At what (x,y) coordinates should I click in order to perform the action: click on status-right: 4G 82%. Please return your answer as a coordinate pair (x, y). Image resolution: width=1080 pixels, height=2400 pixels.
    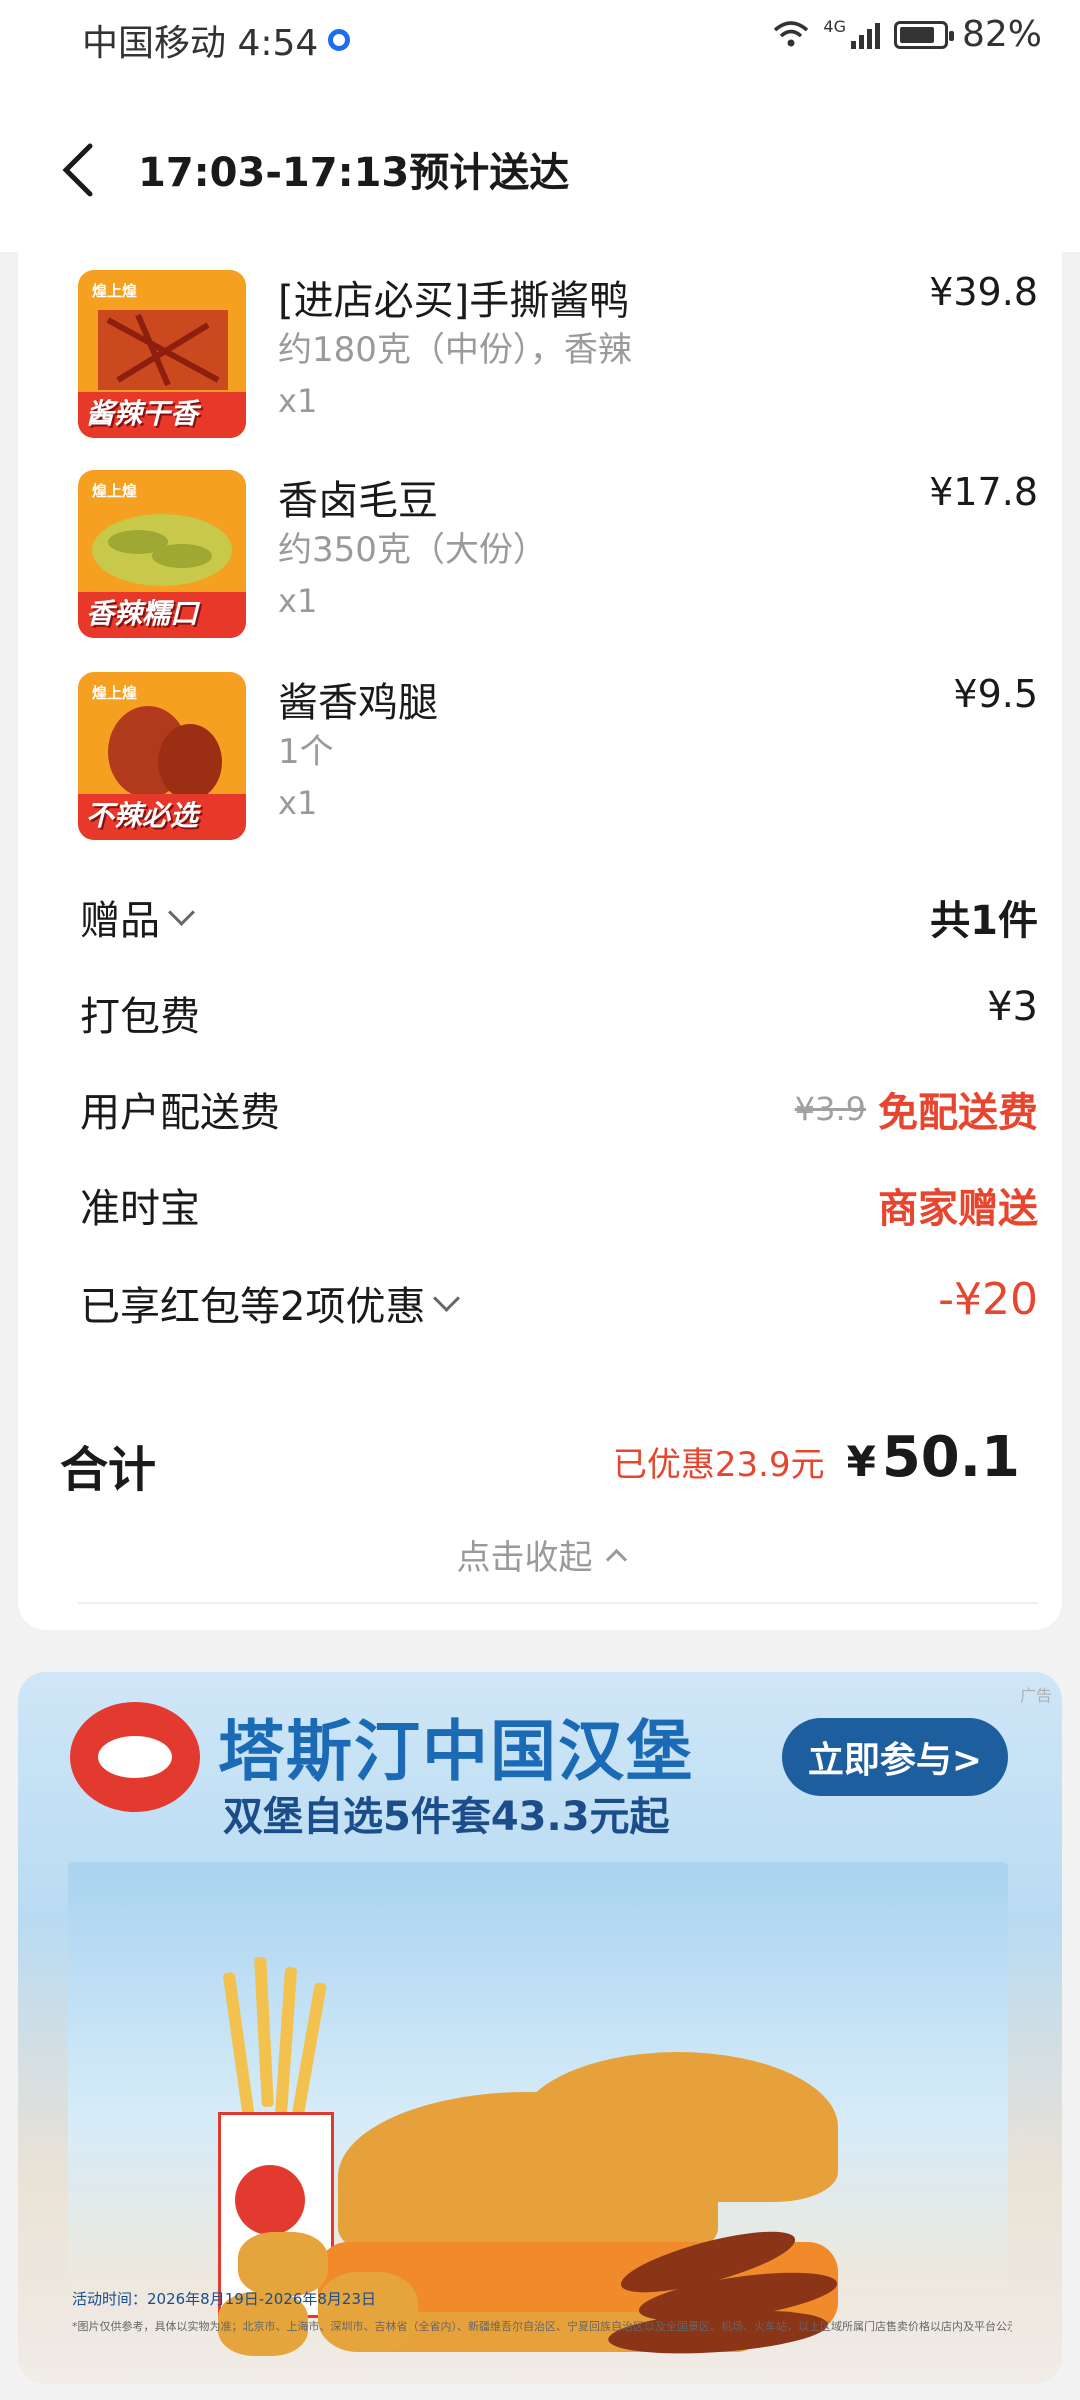
    Looking at the image, I should click on (907, 34).